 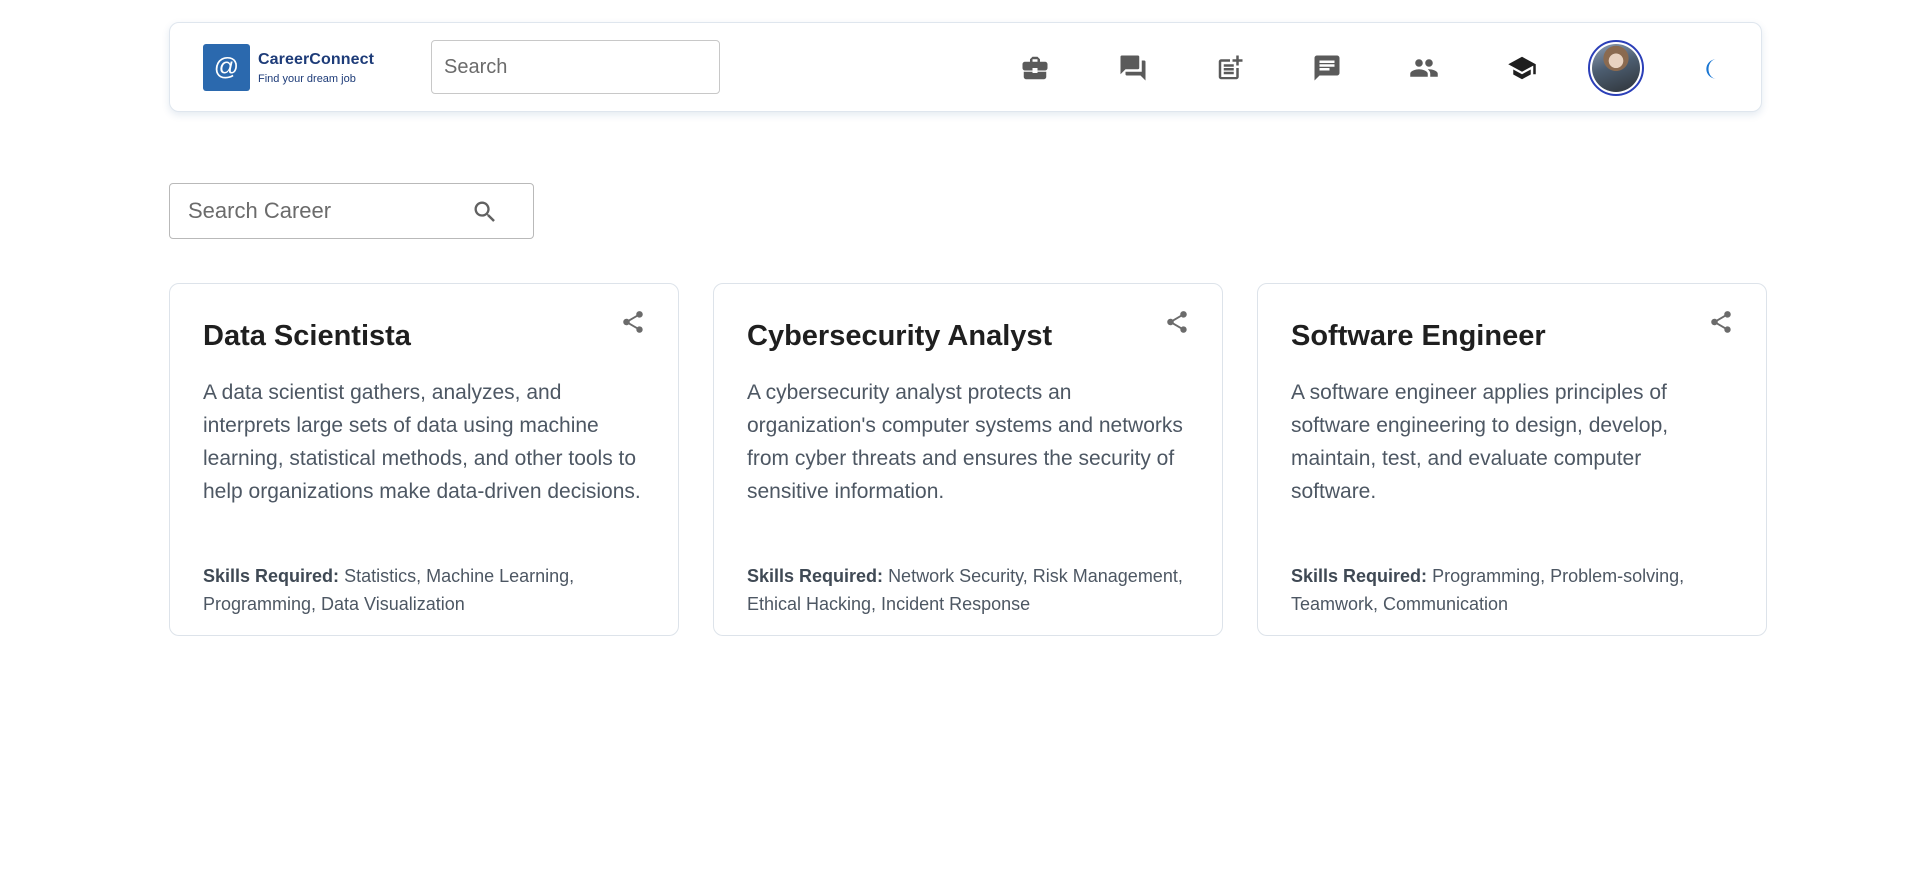 I want to click on career-title: Software Engineer, so click(x=1418, y=336).